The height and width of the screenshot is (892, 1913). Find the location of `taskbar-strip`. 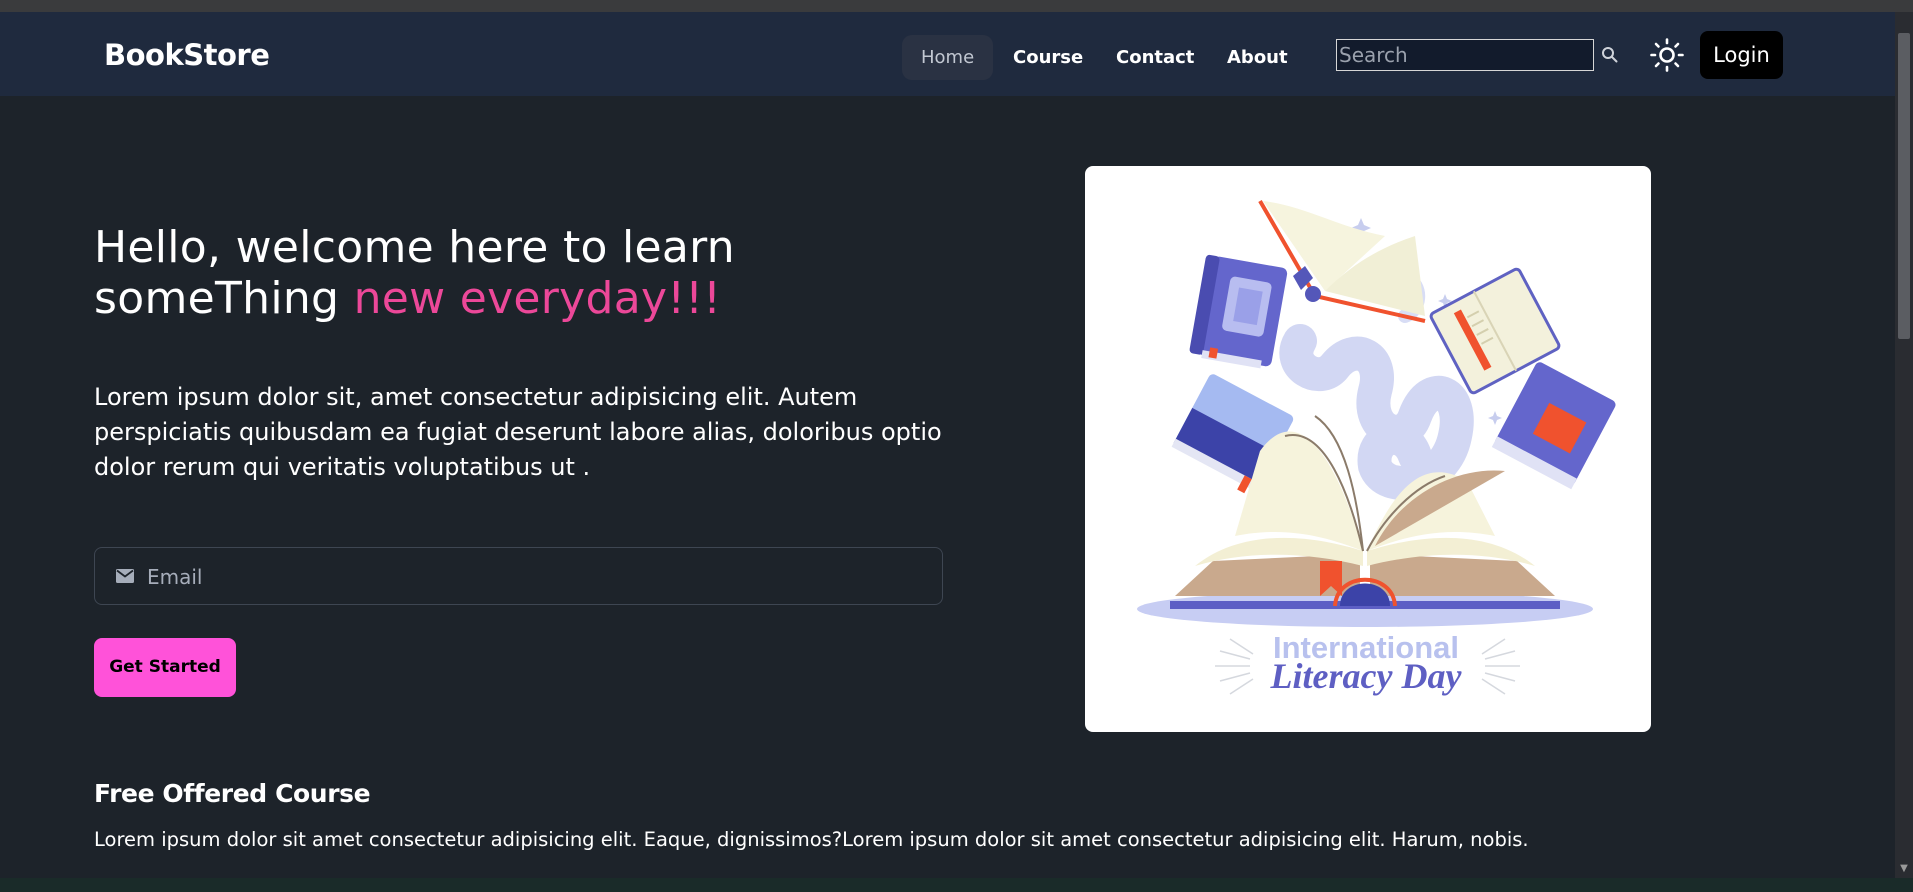

taskbar-strip is located at coordinates (956, 885).